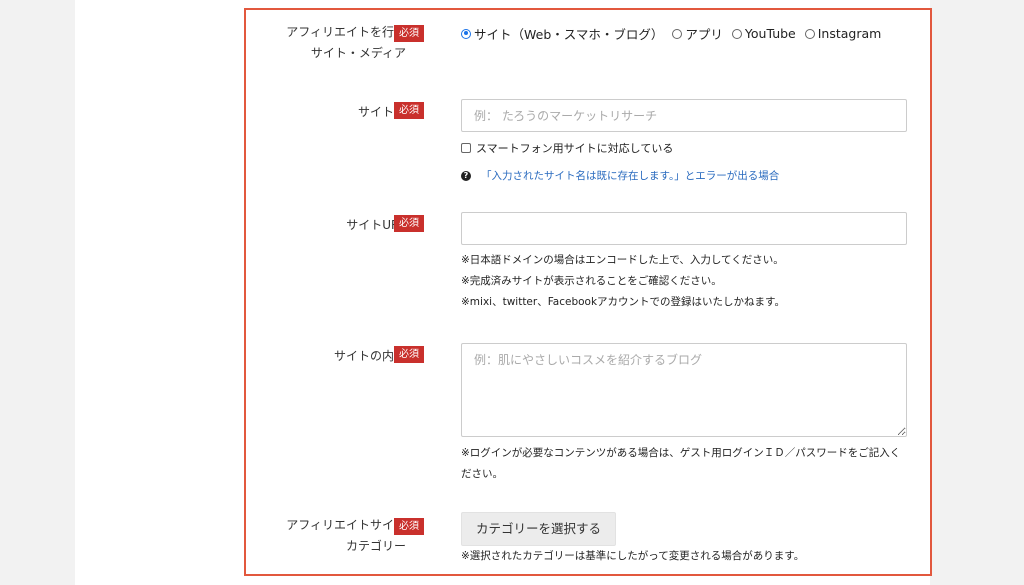 This screenshot has width=1024, height=585. What do you see at coordinates (569, 34) in the screenshot?
I see `media-type-option-label: サイト（Web・スマホ・ブログ）` at bounding box center [569, 34].